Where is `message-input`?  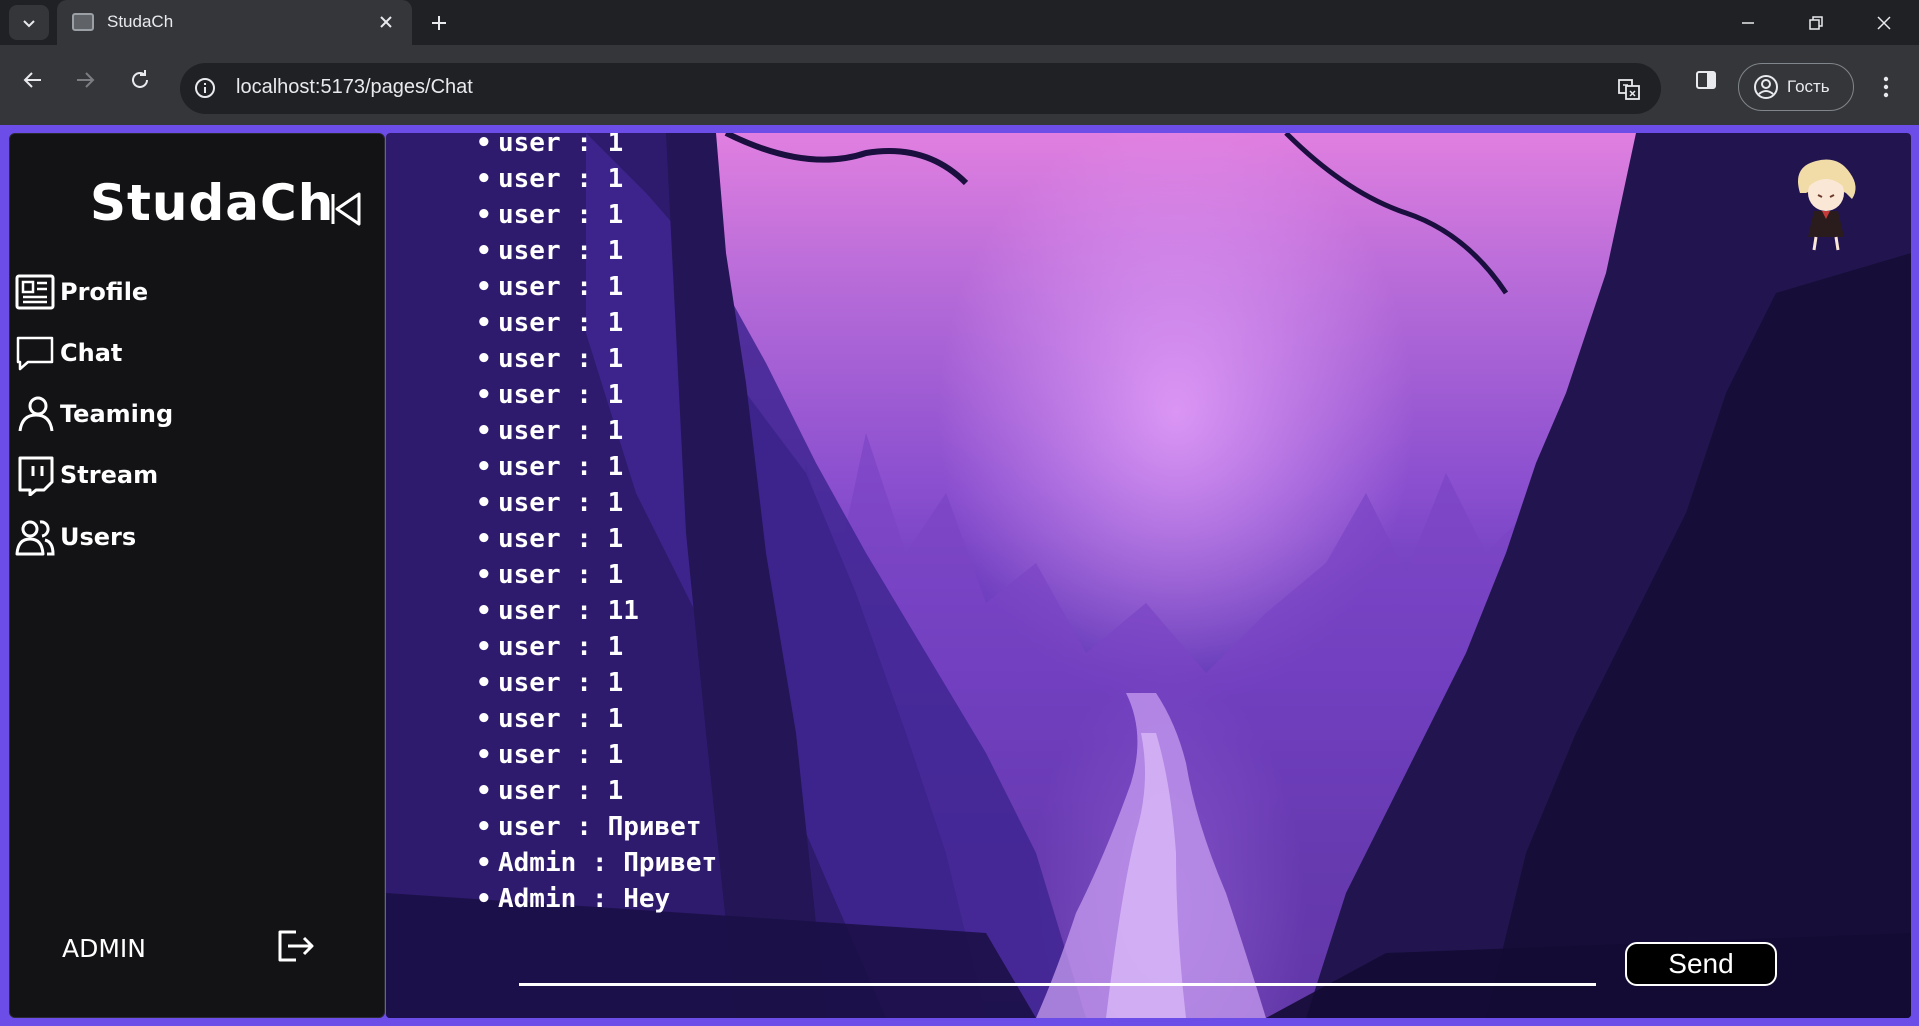 message-input is located at coordinates (1057, 962).